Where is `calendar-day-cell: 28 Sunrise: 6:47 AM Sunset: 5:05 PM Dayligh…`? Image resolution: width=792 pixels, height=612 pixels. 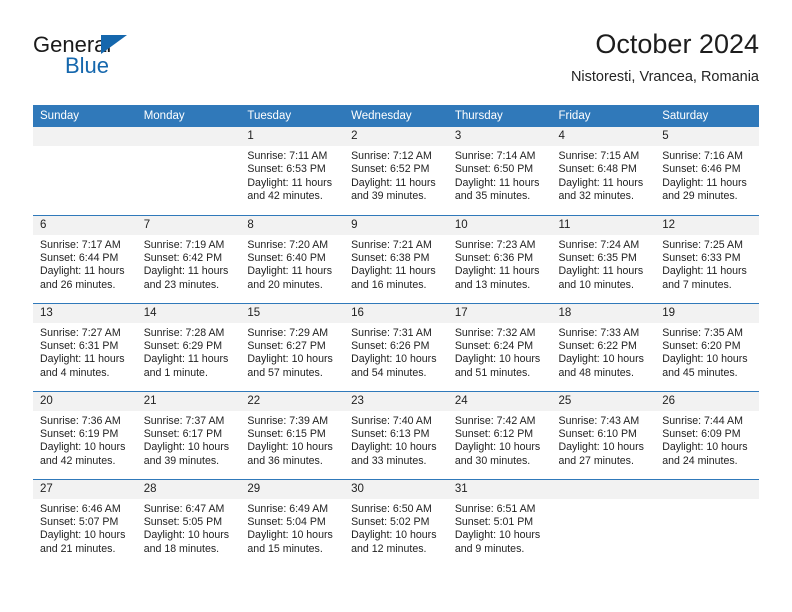 calendar-day-cell: 28 Sunrise: 6:47 AM Sunset: 5:05 PM Dayligh… is located at coordinates (188, 522).